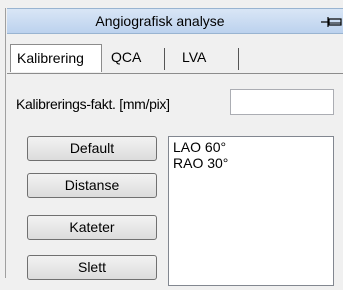 The width and height of the screenshot is (343, 290). Describe the element at coordinates (56, 58) in the screenshot. I see `tab-kalibrering: Kalibrering` at that location.